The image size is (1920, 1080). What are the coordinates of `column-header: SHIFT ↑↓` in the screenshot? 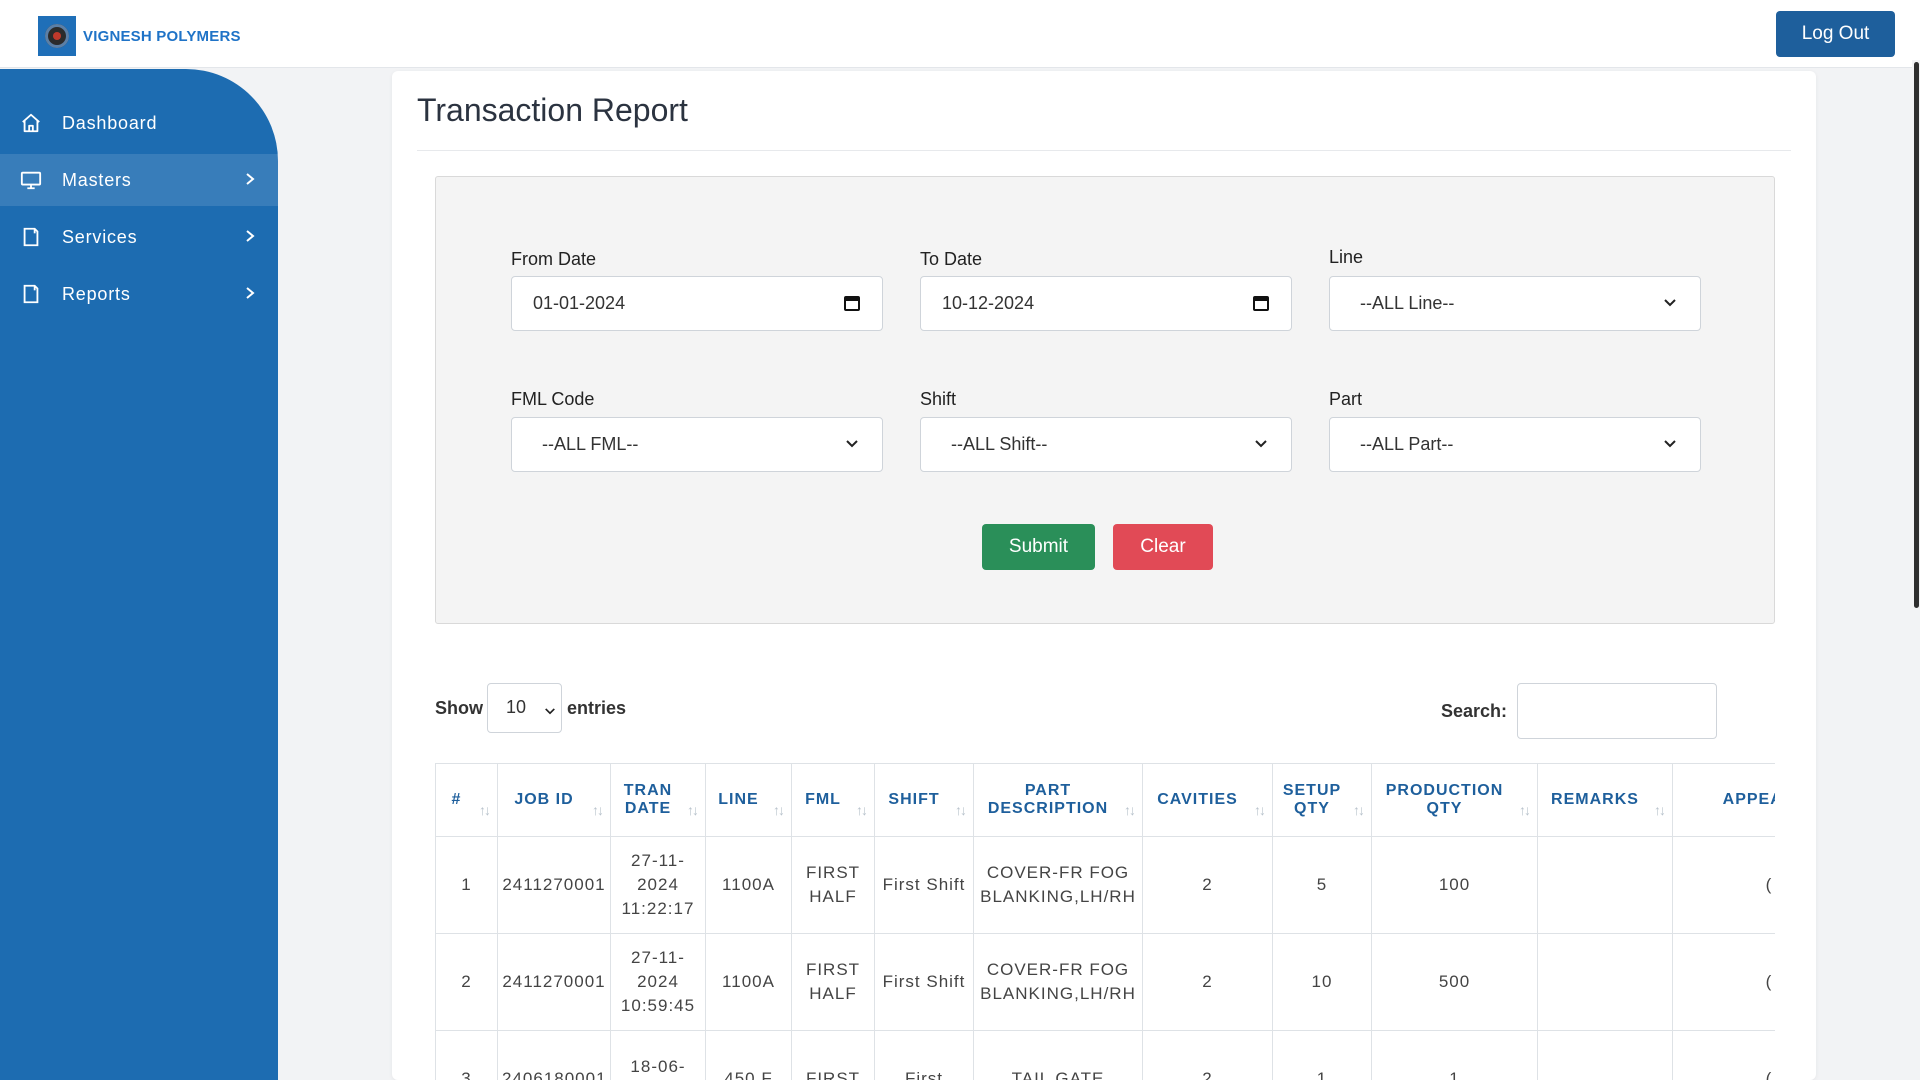 It's located at (924, 800).